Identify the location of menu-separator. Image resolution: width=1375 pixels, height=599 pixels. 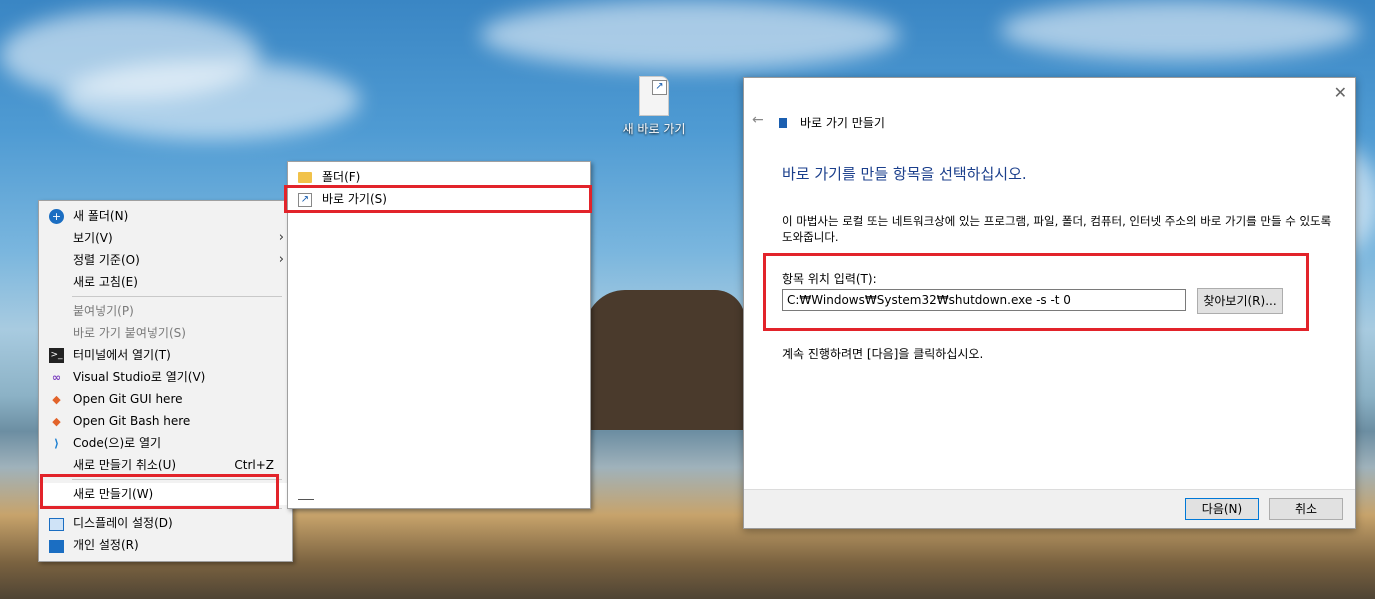
(177, 296).